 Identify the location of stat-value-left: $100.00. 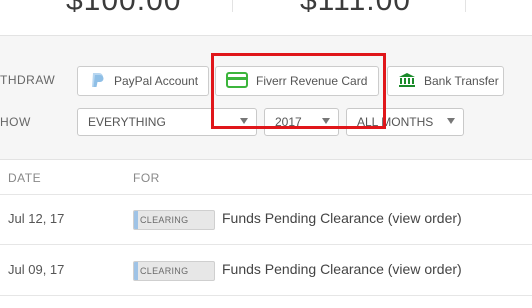
(124, 8).